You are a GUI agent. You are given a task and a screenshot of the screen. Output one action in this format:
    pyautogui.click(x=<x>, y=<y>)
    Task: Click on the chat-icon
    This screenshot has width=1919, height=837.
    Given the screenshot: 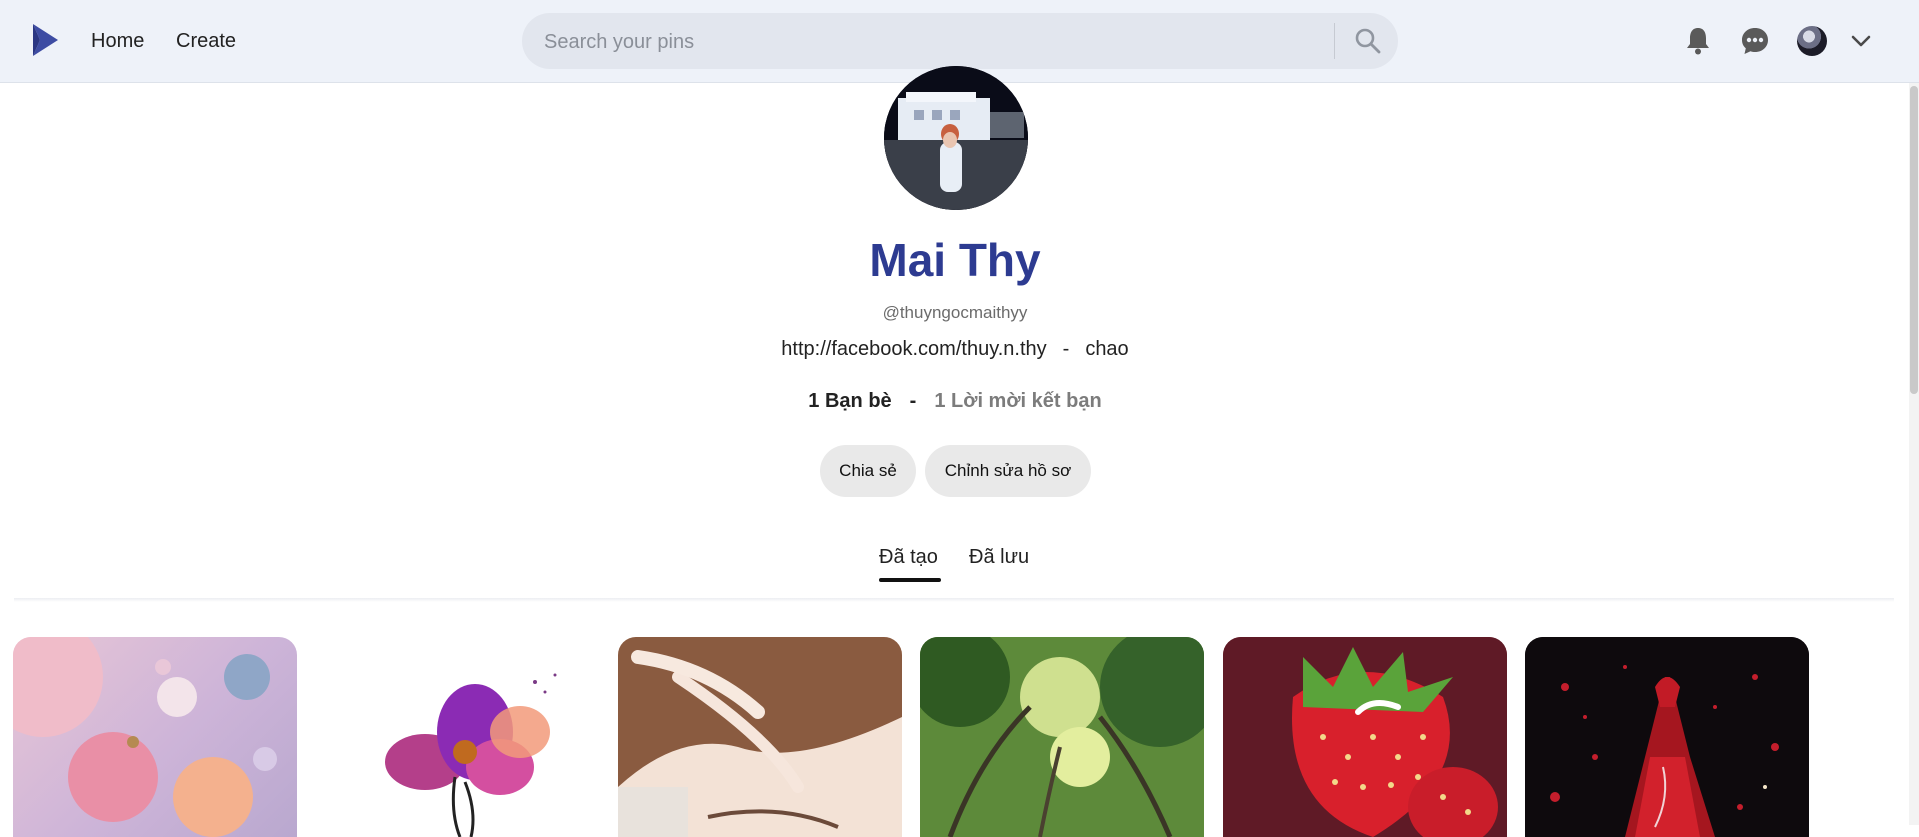 What is the action you would take?
    pyautogui.click(x=1755, y=41)
    